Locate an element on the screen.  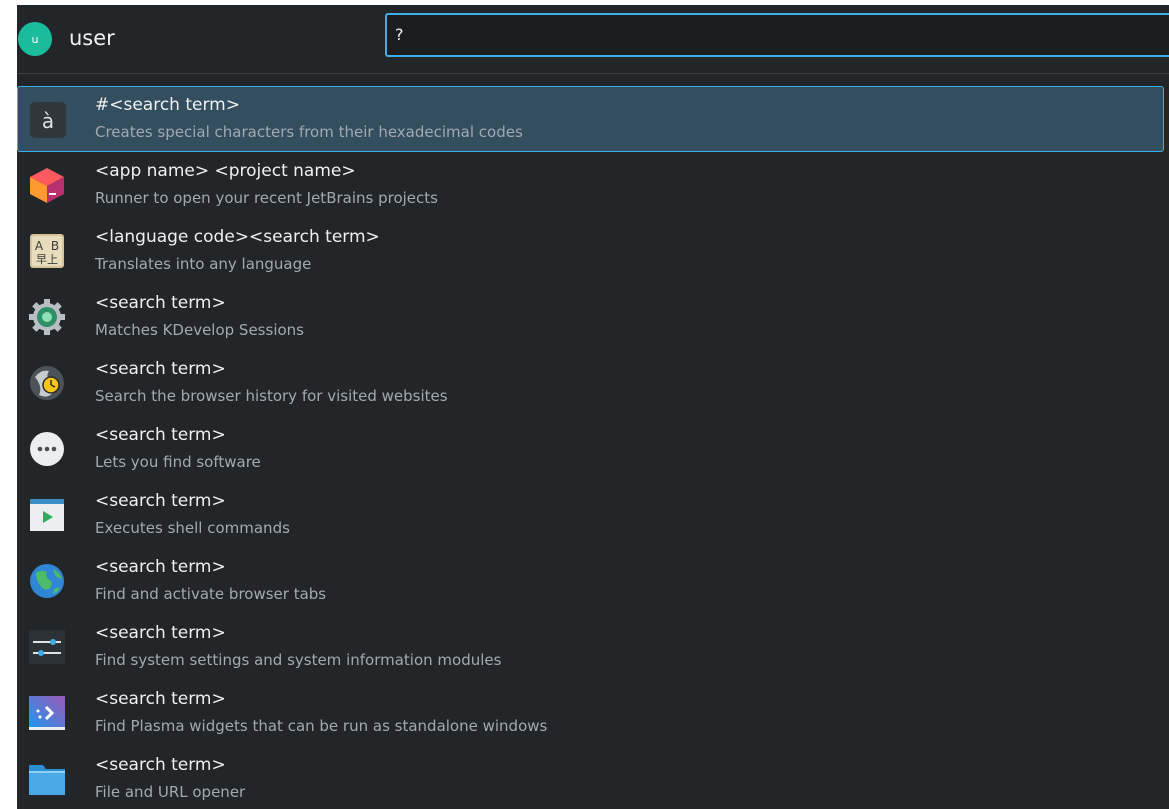
header: u user ? is located at coordinates (593, 41).